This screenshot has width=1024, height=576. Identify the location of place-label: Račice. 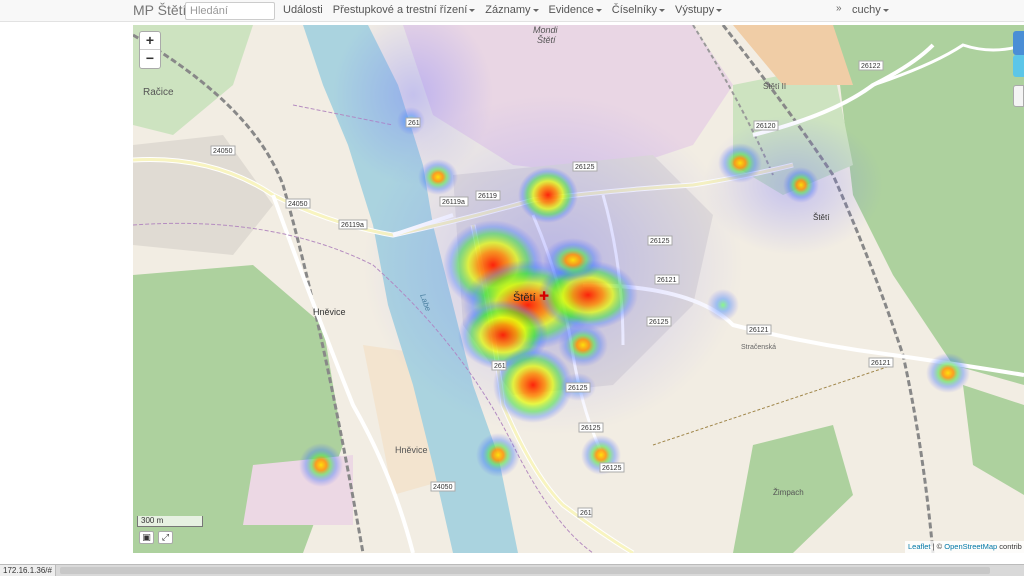
(158, 92).